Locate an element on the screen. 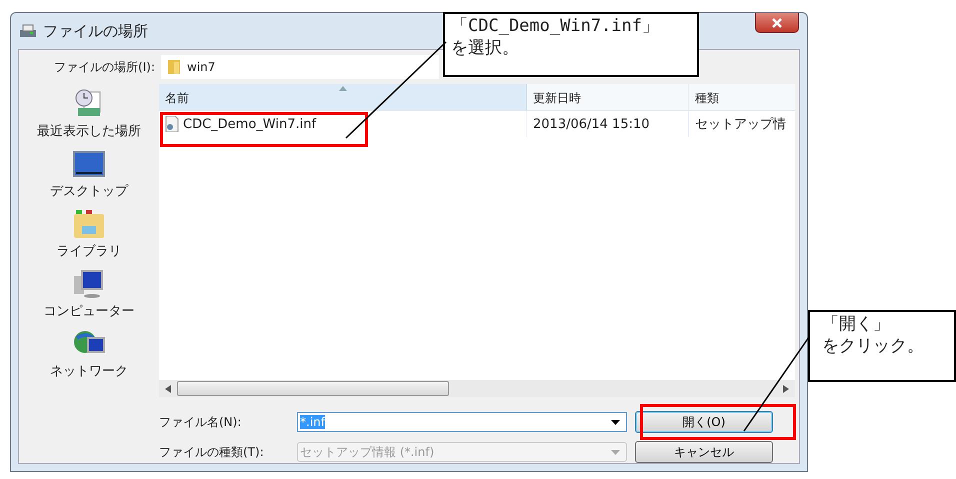 This screenshot has height=479, width=956. open-button: 開く(O) is located at coordinates (704, 422).